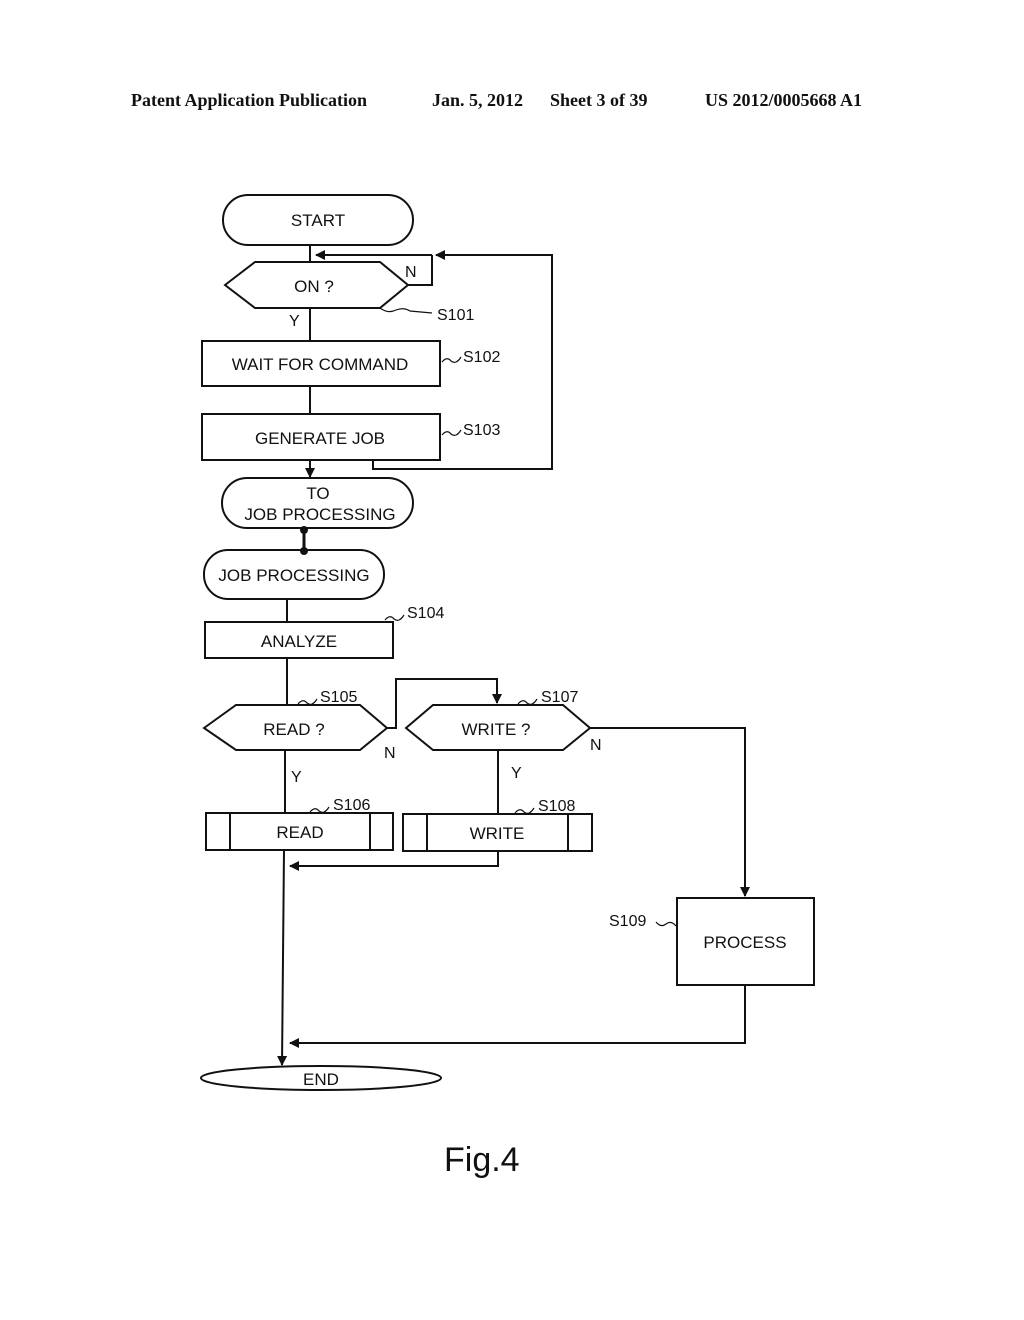  Describe the element at coordinates (482, 1160) in the screenshot. I see `figure-label: Fig.4` at that location.